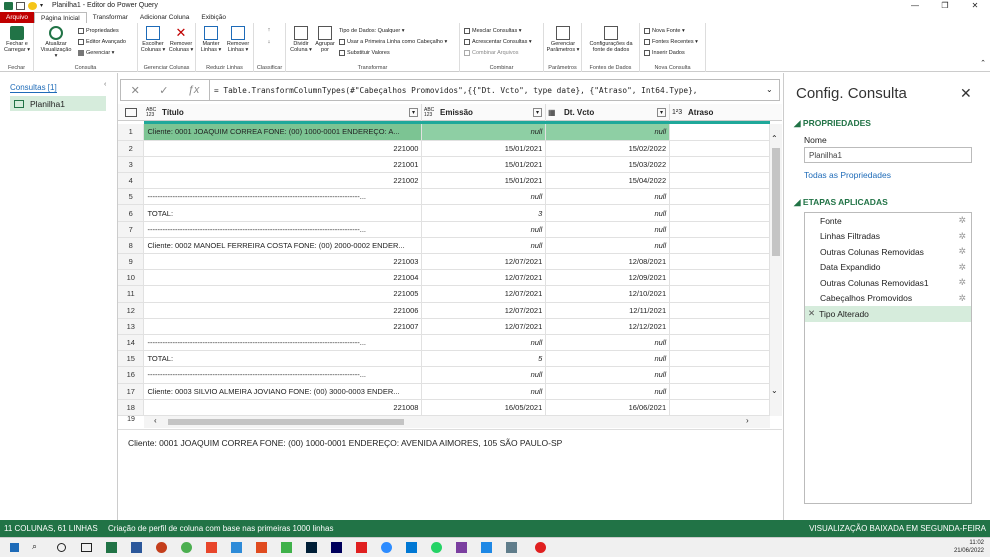  Describe the element at coordinates (888, 221) in the screenshot. I see `applied-step: Fonte ✲` at that location.